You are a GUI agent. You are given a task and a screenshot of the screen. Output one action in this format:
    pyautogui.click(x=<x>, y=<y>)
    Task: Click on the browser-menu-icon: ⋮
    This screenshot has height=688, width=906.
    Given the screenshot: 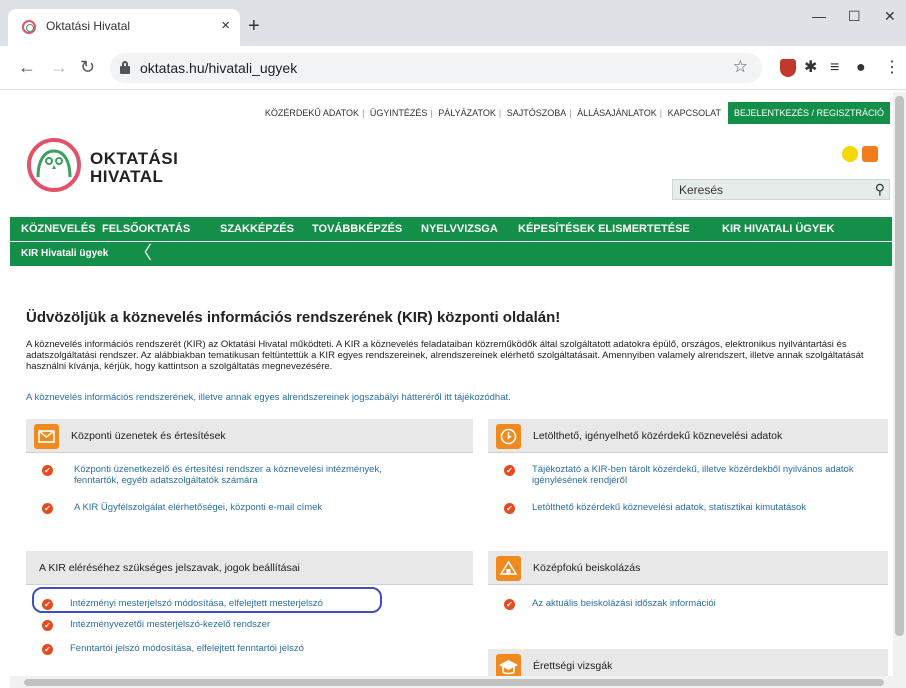 What is the action you would take?
    pyautogui.click(x=892, y=68)
    